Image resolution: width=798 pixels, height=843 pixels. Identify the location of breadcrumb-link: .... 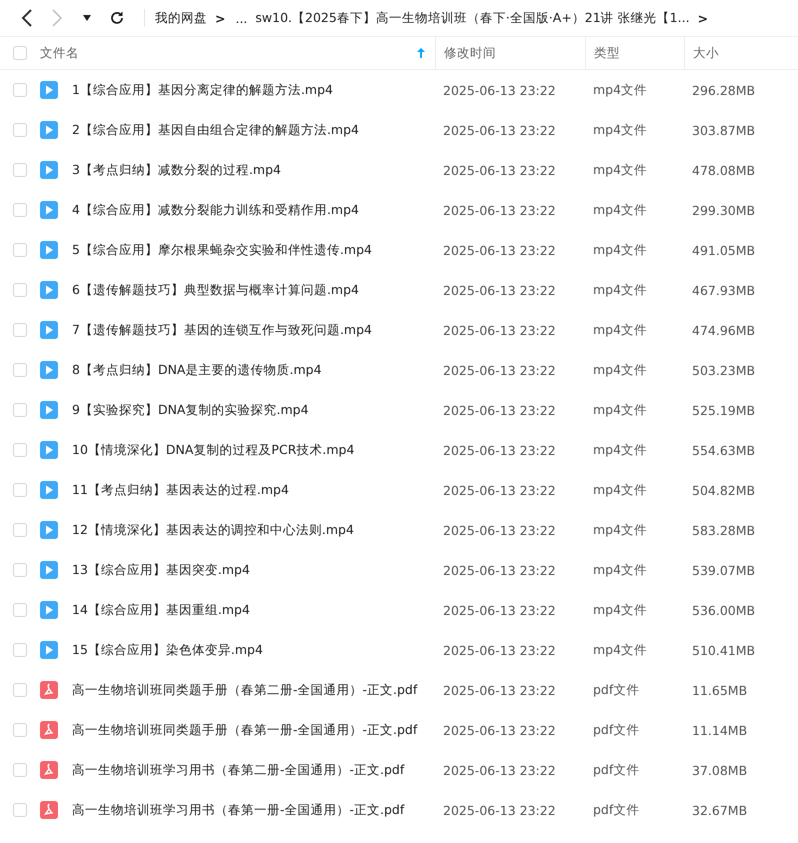
(241, 18).